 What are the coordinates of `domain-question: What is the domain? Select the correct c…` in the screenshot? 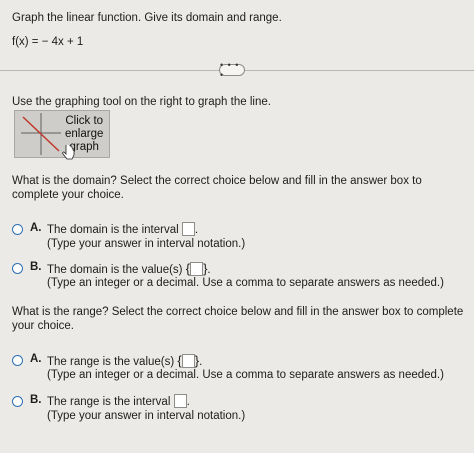 It's located at (217, 188).